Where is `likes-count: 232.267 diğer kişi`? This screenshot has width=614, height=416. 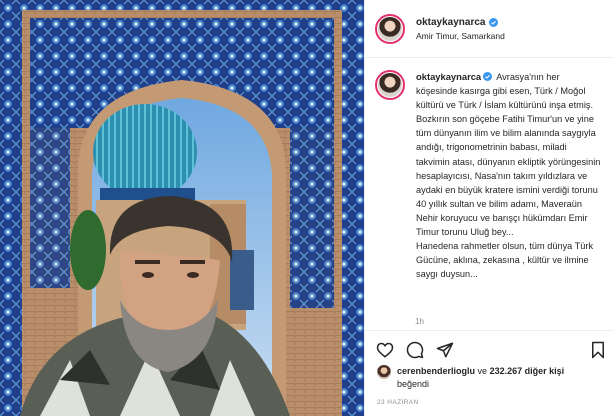 likes-count: 232.267 diğer kişi is located at coordinates (527, 371).